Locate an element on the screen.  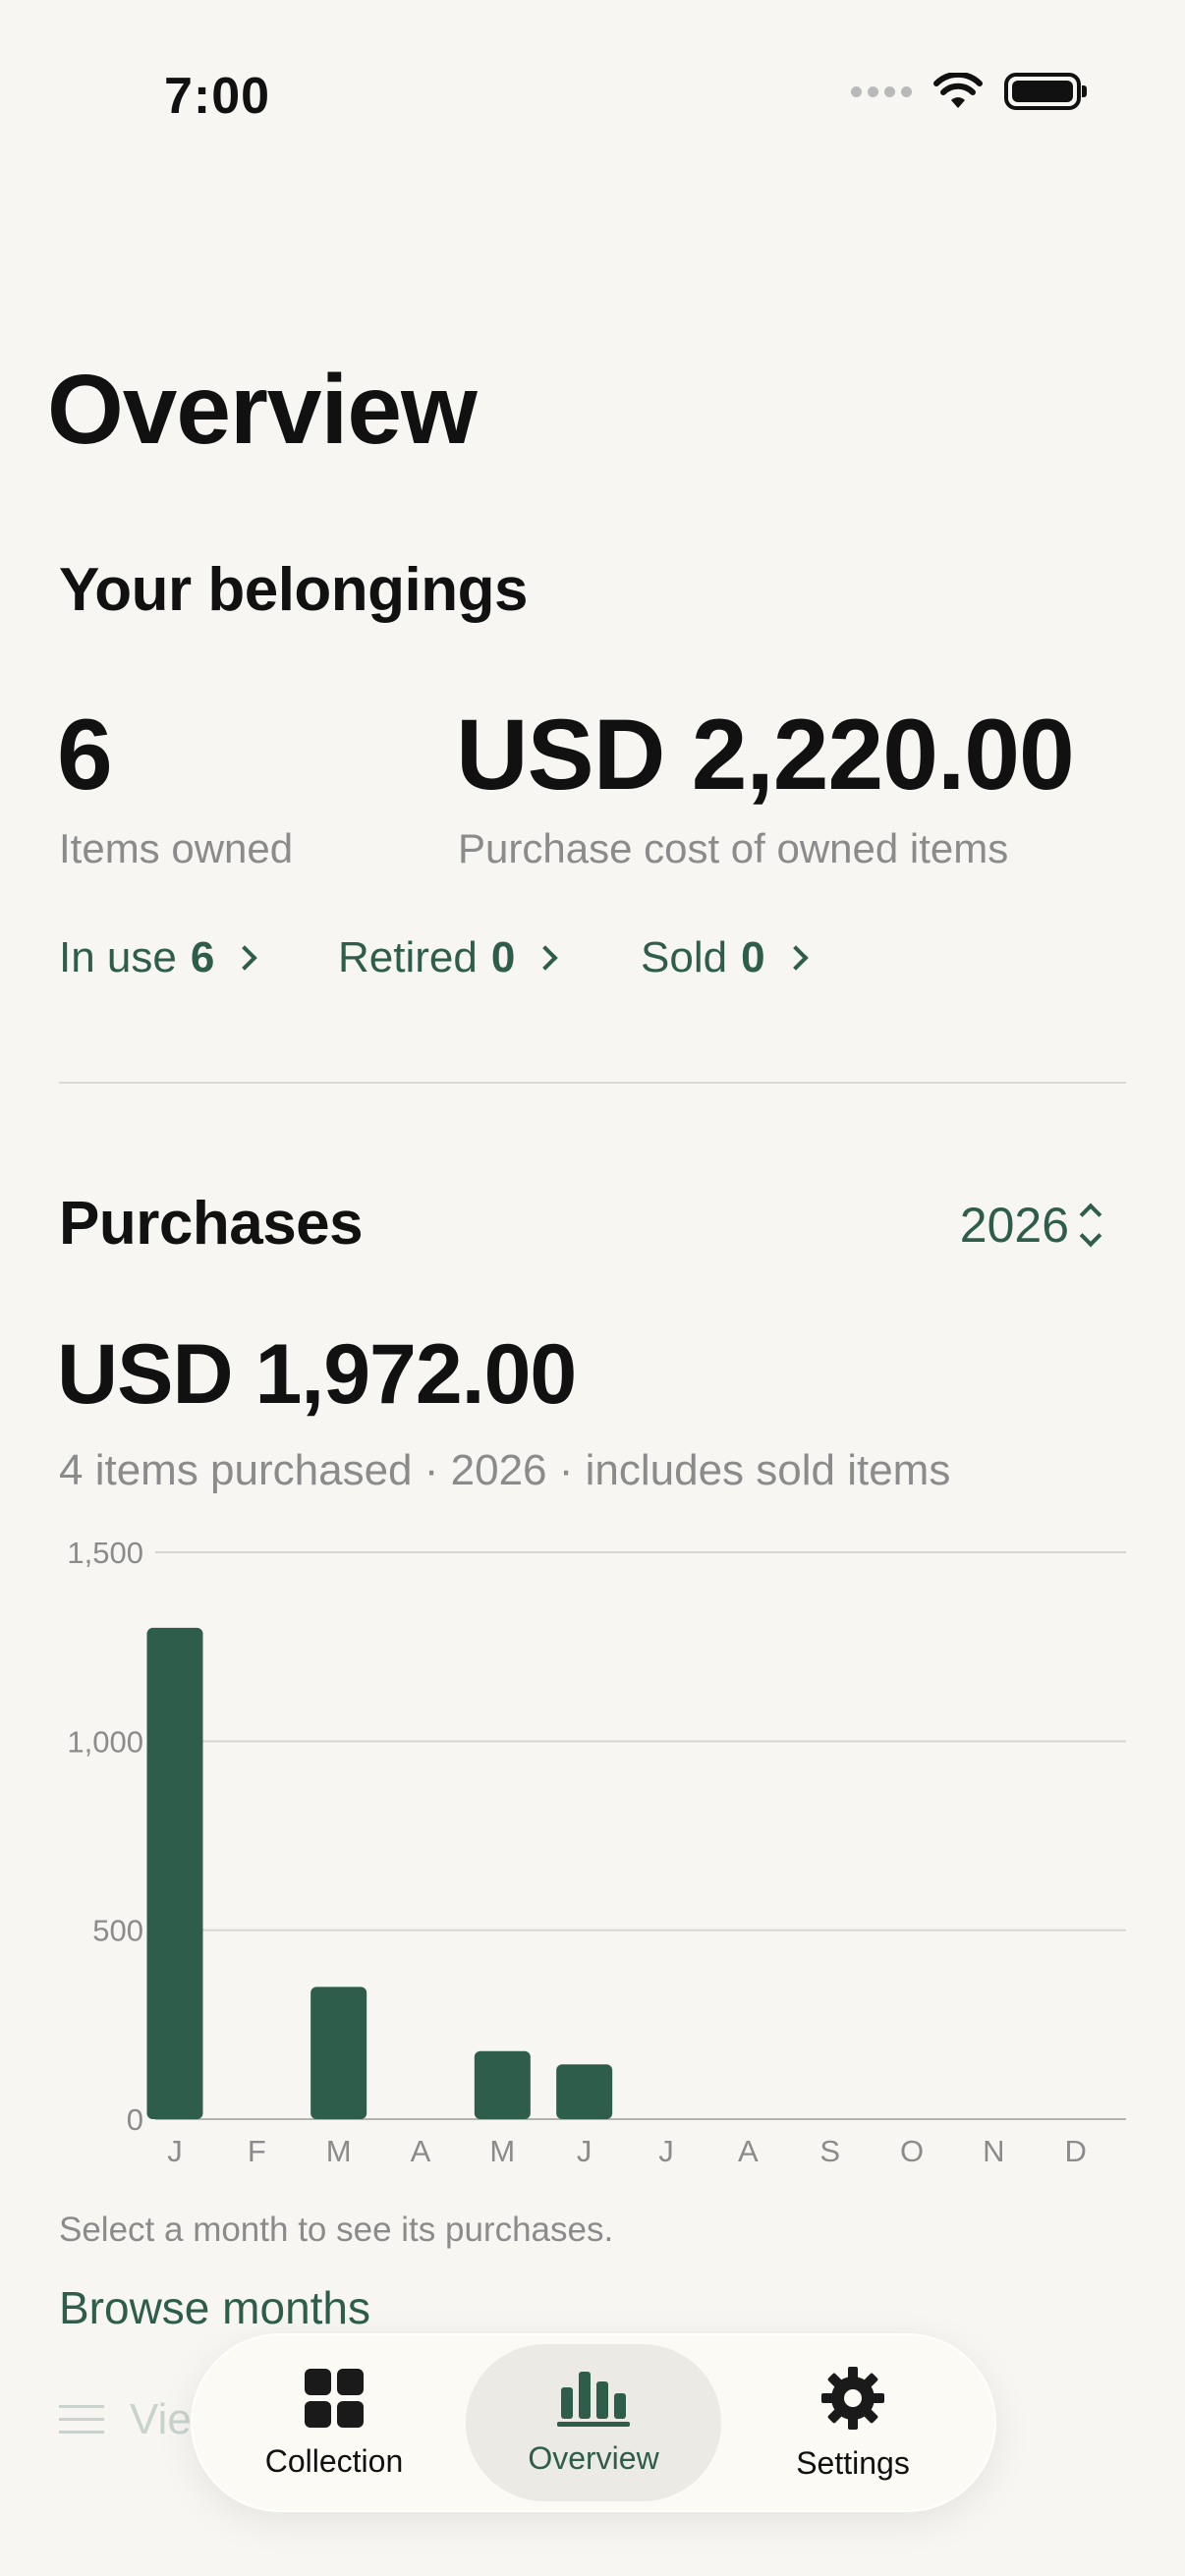
tab-collection-label: Collection is located at coordinates (334, 2460).